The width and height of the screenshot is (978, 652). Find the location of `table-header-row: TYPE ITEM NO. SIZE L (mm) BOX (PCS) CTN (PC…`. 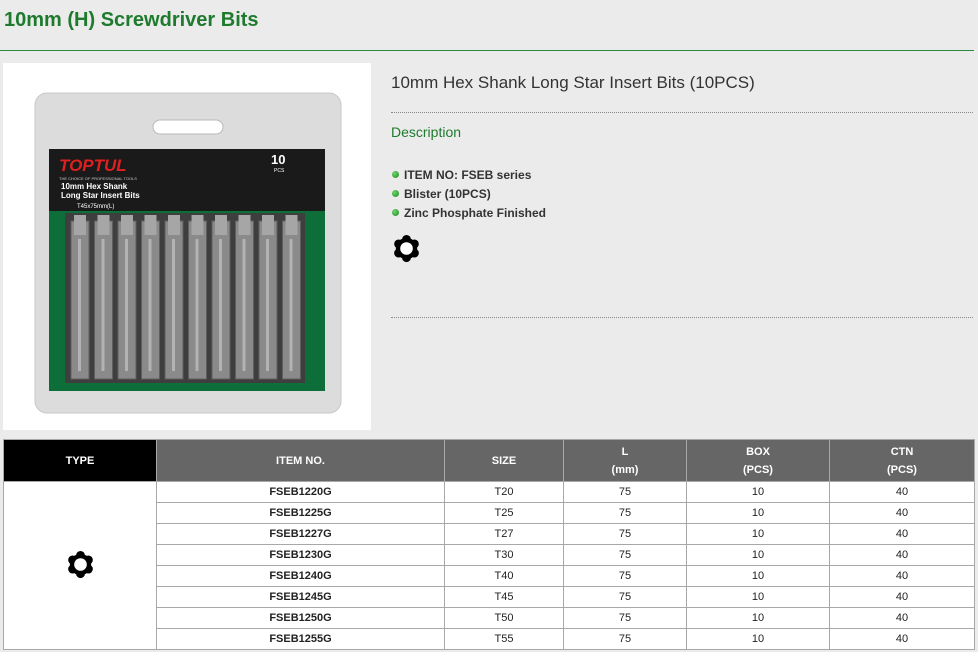

table-header-row: TYPE ITEM NO. SIZE L (mm) BOX (PCS) CTN (PC… is located at coordinates (489, 460).